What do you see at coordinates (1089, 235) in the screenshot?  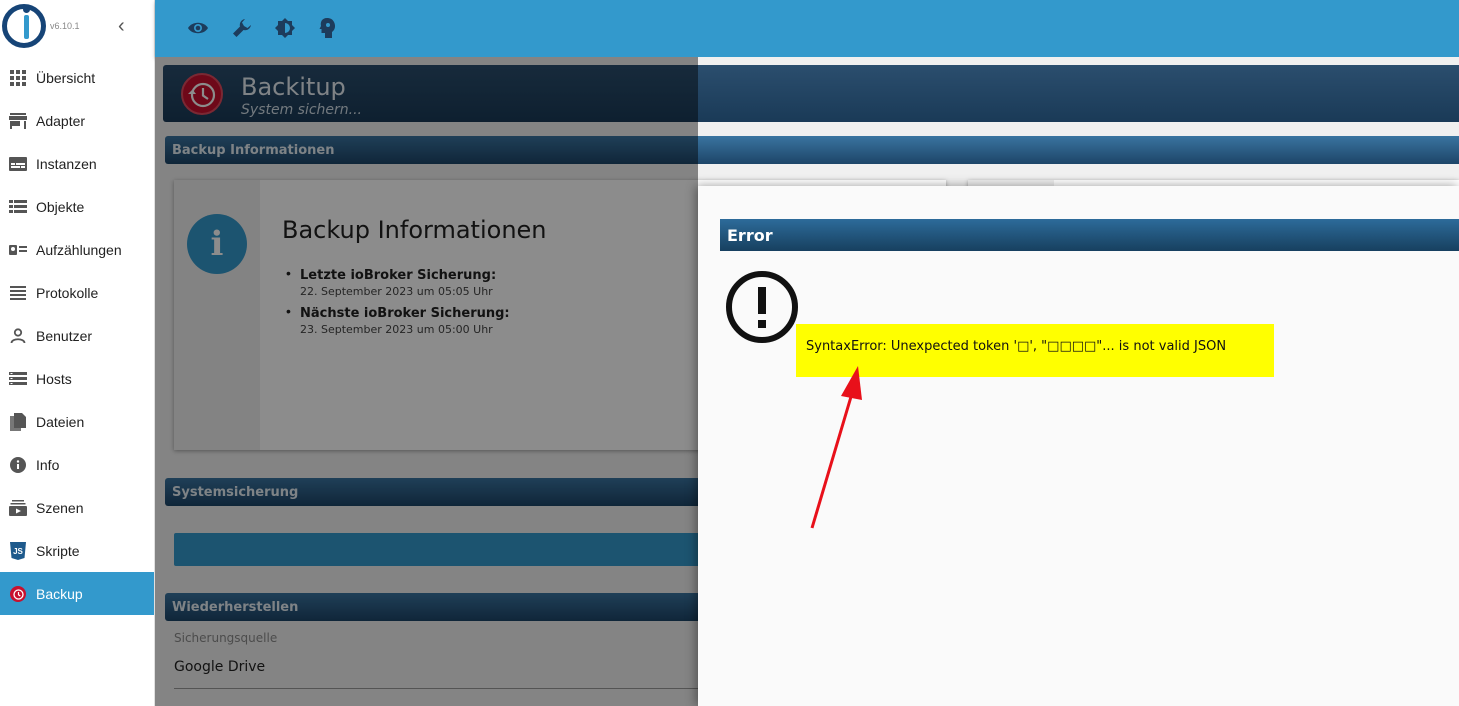 I see `dialog-title: Error` at bounding box center [1089, 235].